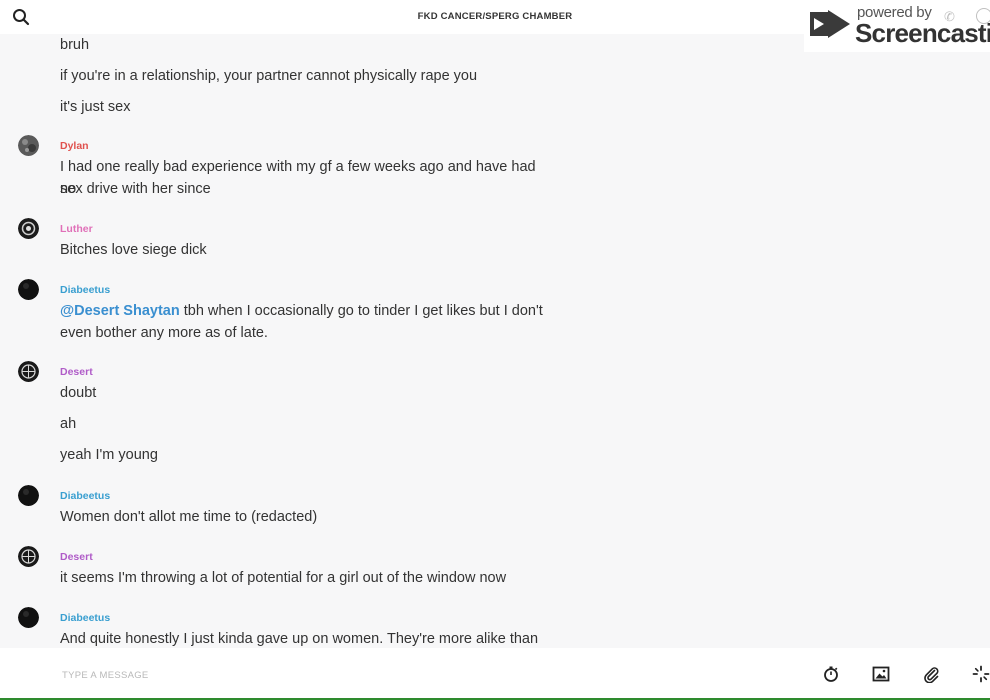 The image size is (990, 700). What do you see at coordinates (109, 455) in the screenshot?
I see `message-text: yeah I'm young` at bounding box center [109, 455].